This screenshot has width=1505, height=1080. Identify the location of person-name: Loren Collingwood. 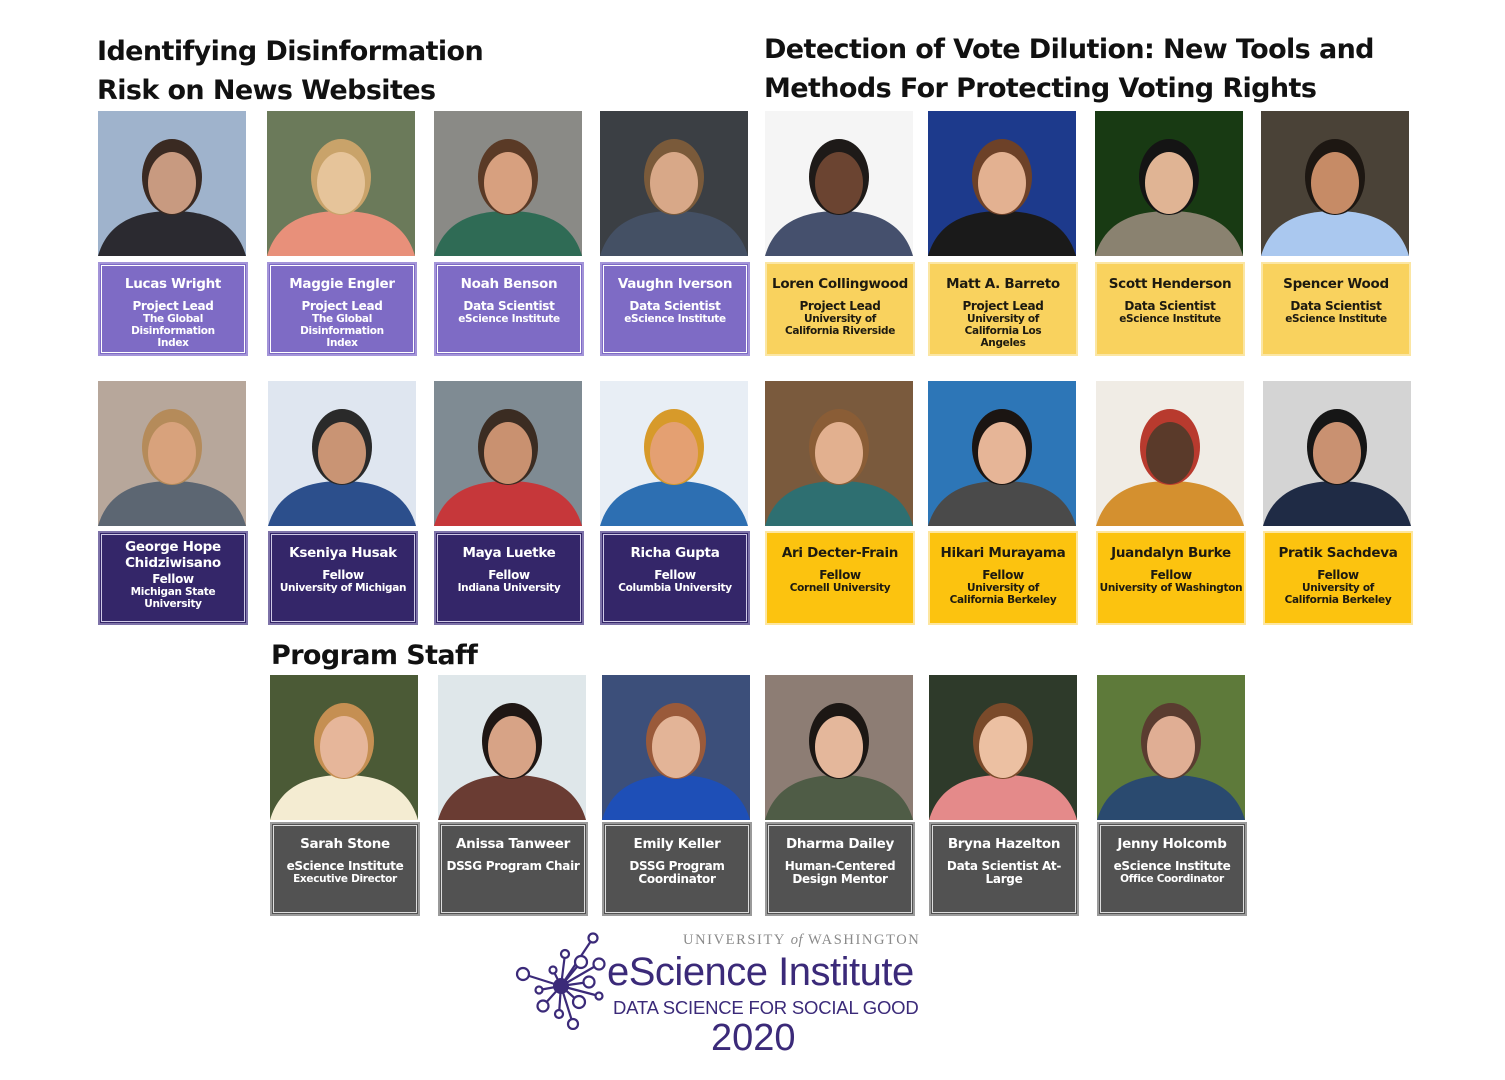
(840, 284).